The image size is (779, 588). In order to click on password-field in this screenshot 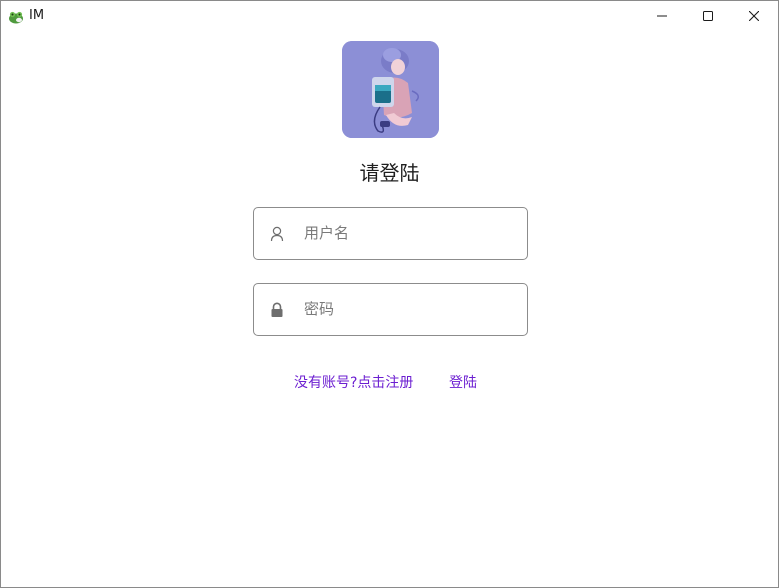, I will do `click(390, 309)`.